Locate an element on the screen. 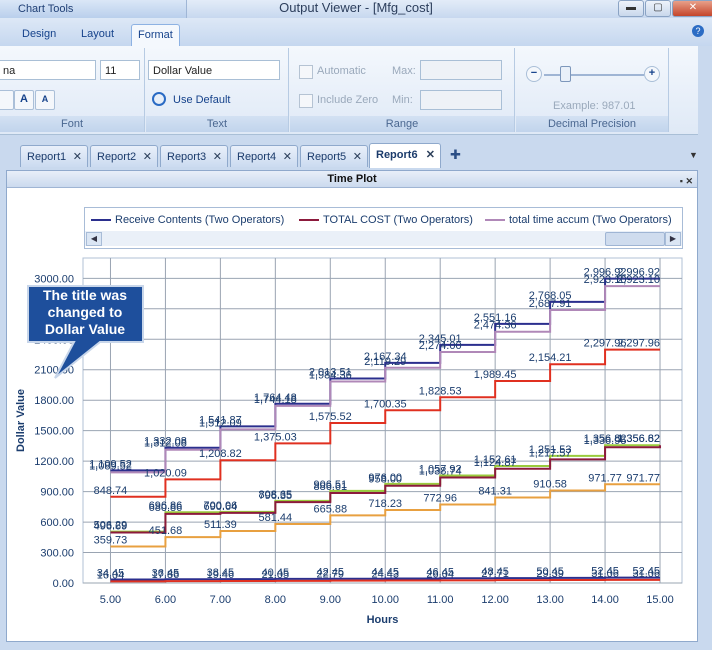 The width and height of the screenshot is (712, 650). y-tick-label: 900.00 is located at coordinates (57, 493).